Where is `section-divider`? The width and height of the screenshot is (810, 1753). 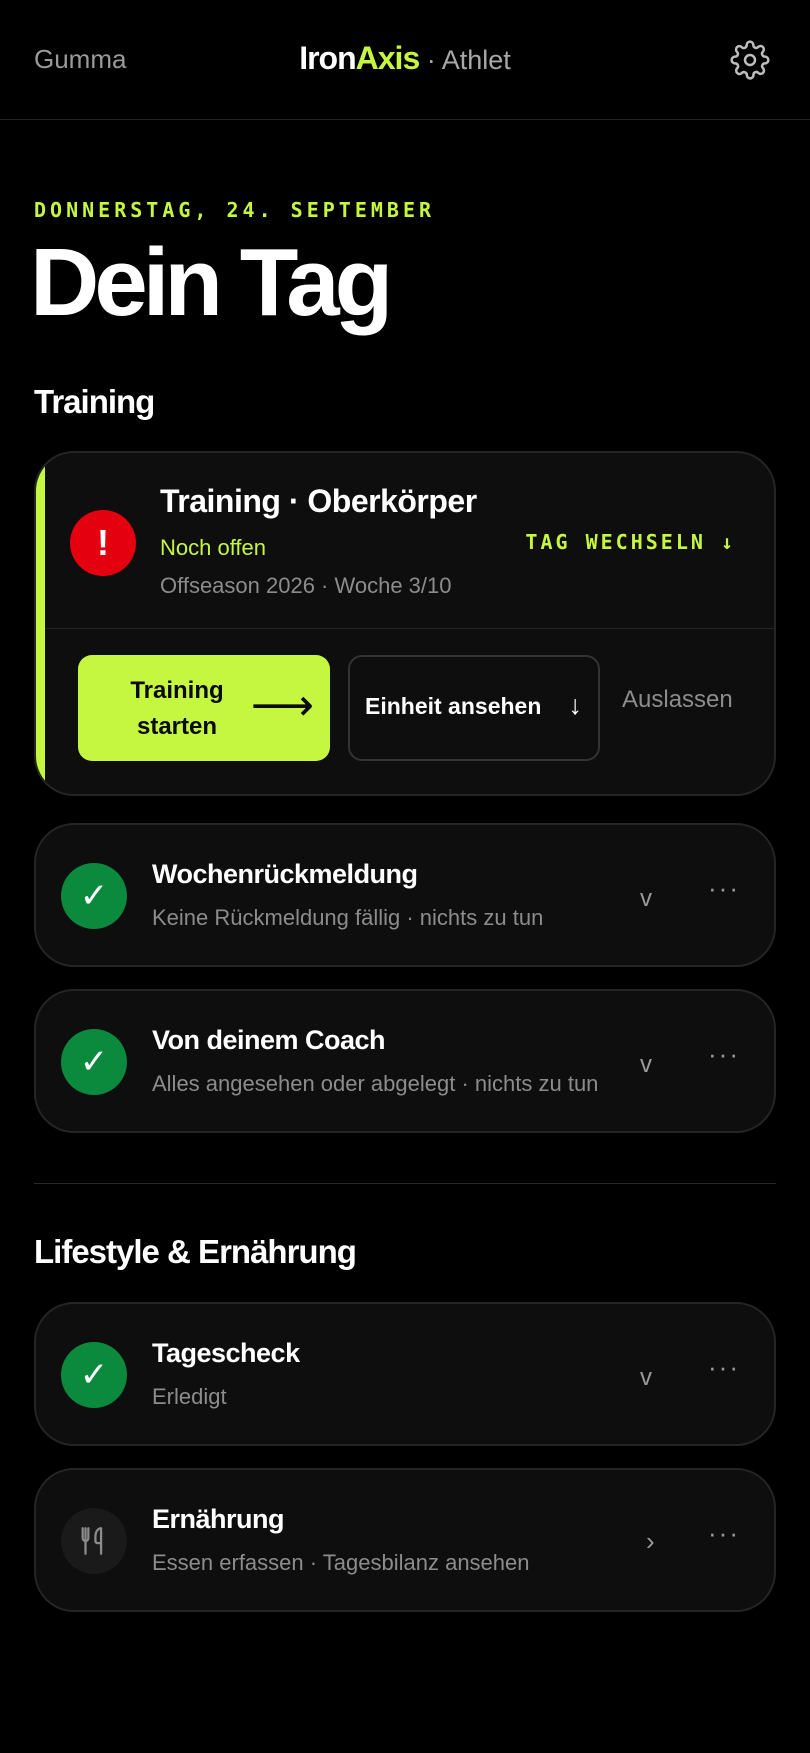
section-divider is located at coordinates (405, 1183).